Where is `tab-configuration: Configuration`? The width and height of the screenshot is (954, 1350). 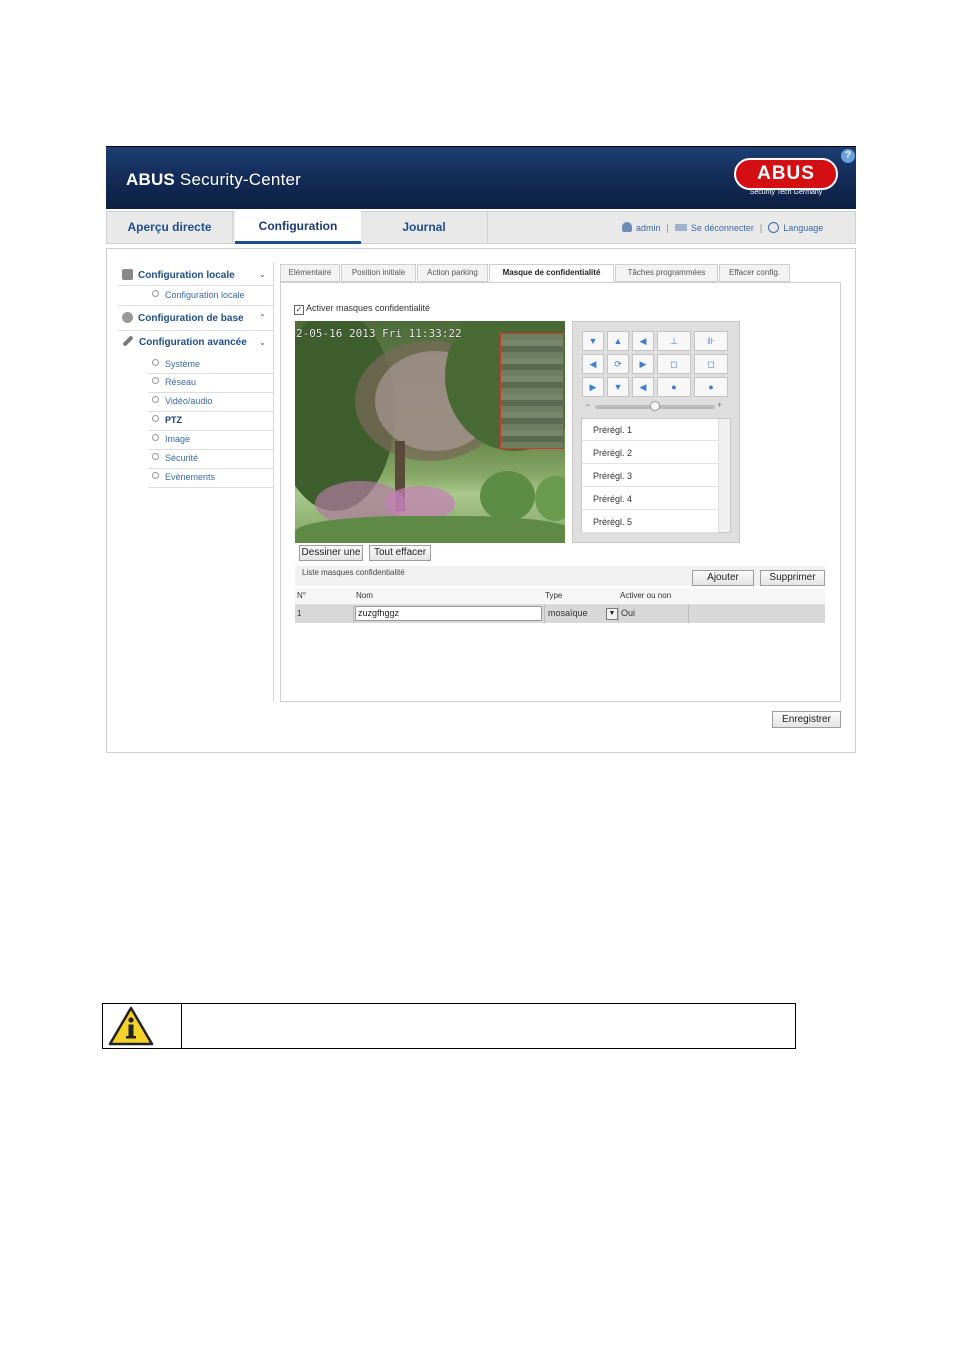
tab-configuration: Configuration is located at coordinates (298, 227).